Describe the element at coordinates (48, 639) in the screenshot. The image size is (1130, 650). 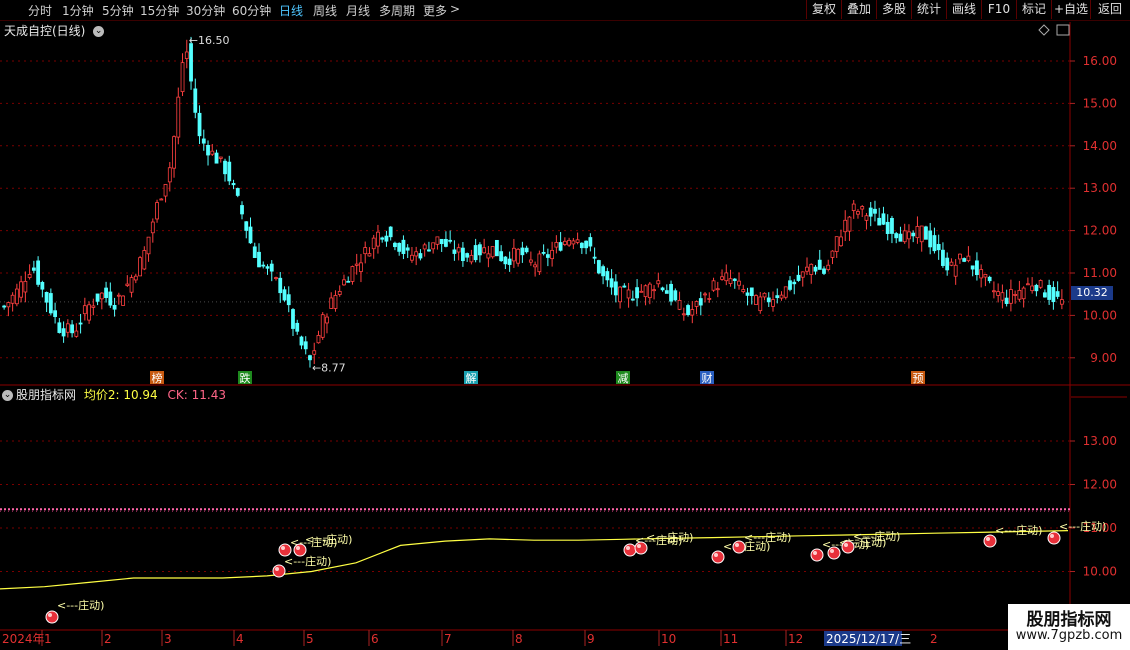
I see `month-label: 1` at that location.